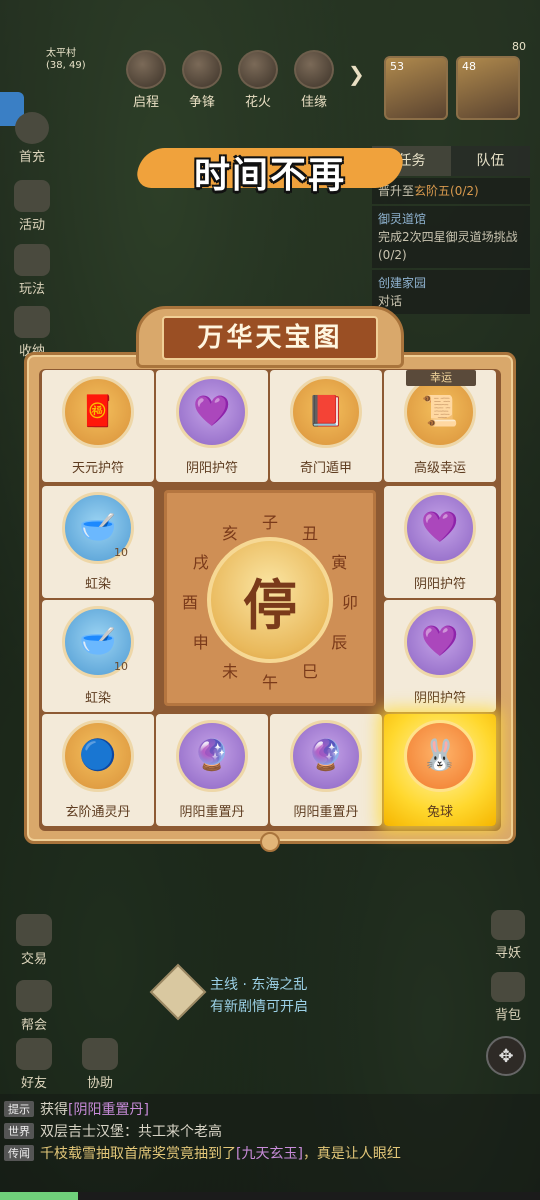 The width and height of the screenshot is (540, 1200). I want to click on menu-first-charge: 首充, so click(32, 138).